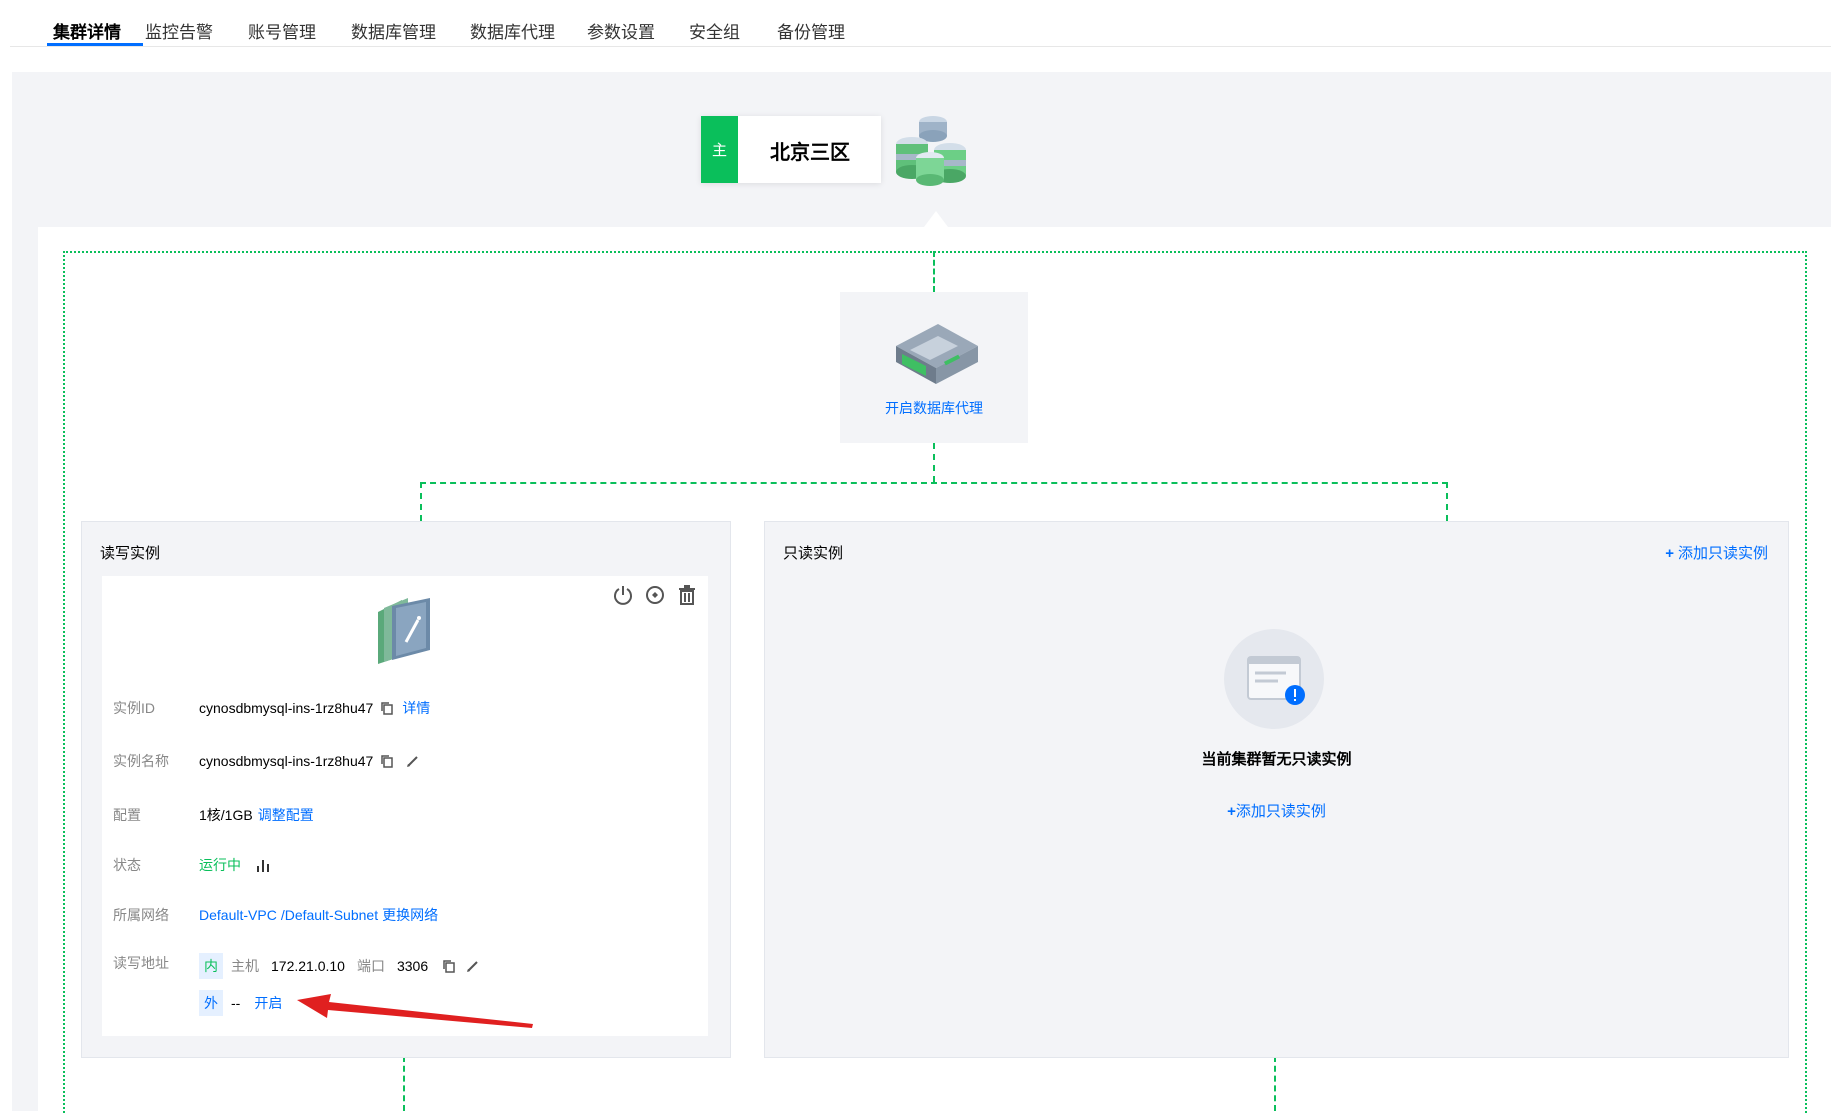 The width and height of the screenshot is (1831, 1113). Describe the element at coordinates (1722, 553) in the screenshot. I see `add-read-only-label: 添加只读实例` at that location.